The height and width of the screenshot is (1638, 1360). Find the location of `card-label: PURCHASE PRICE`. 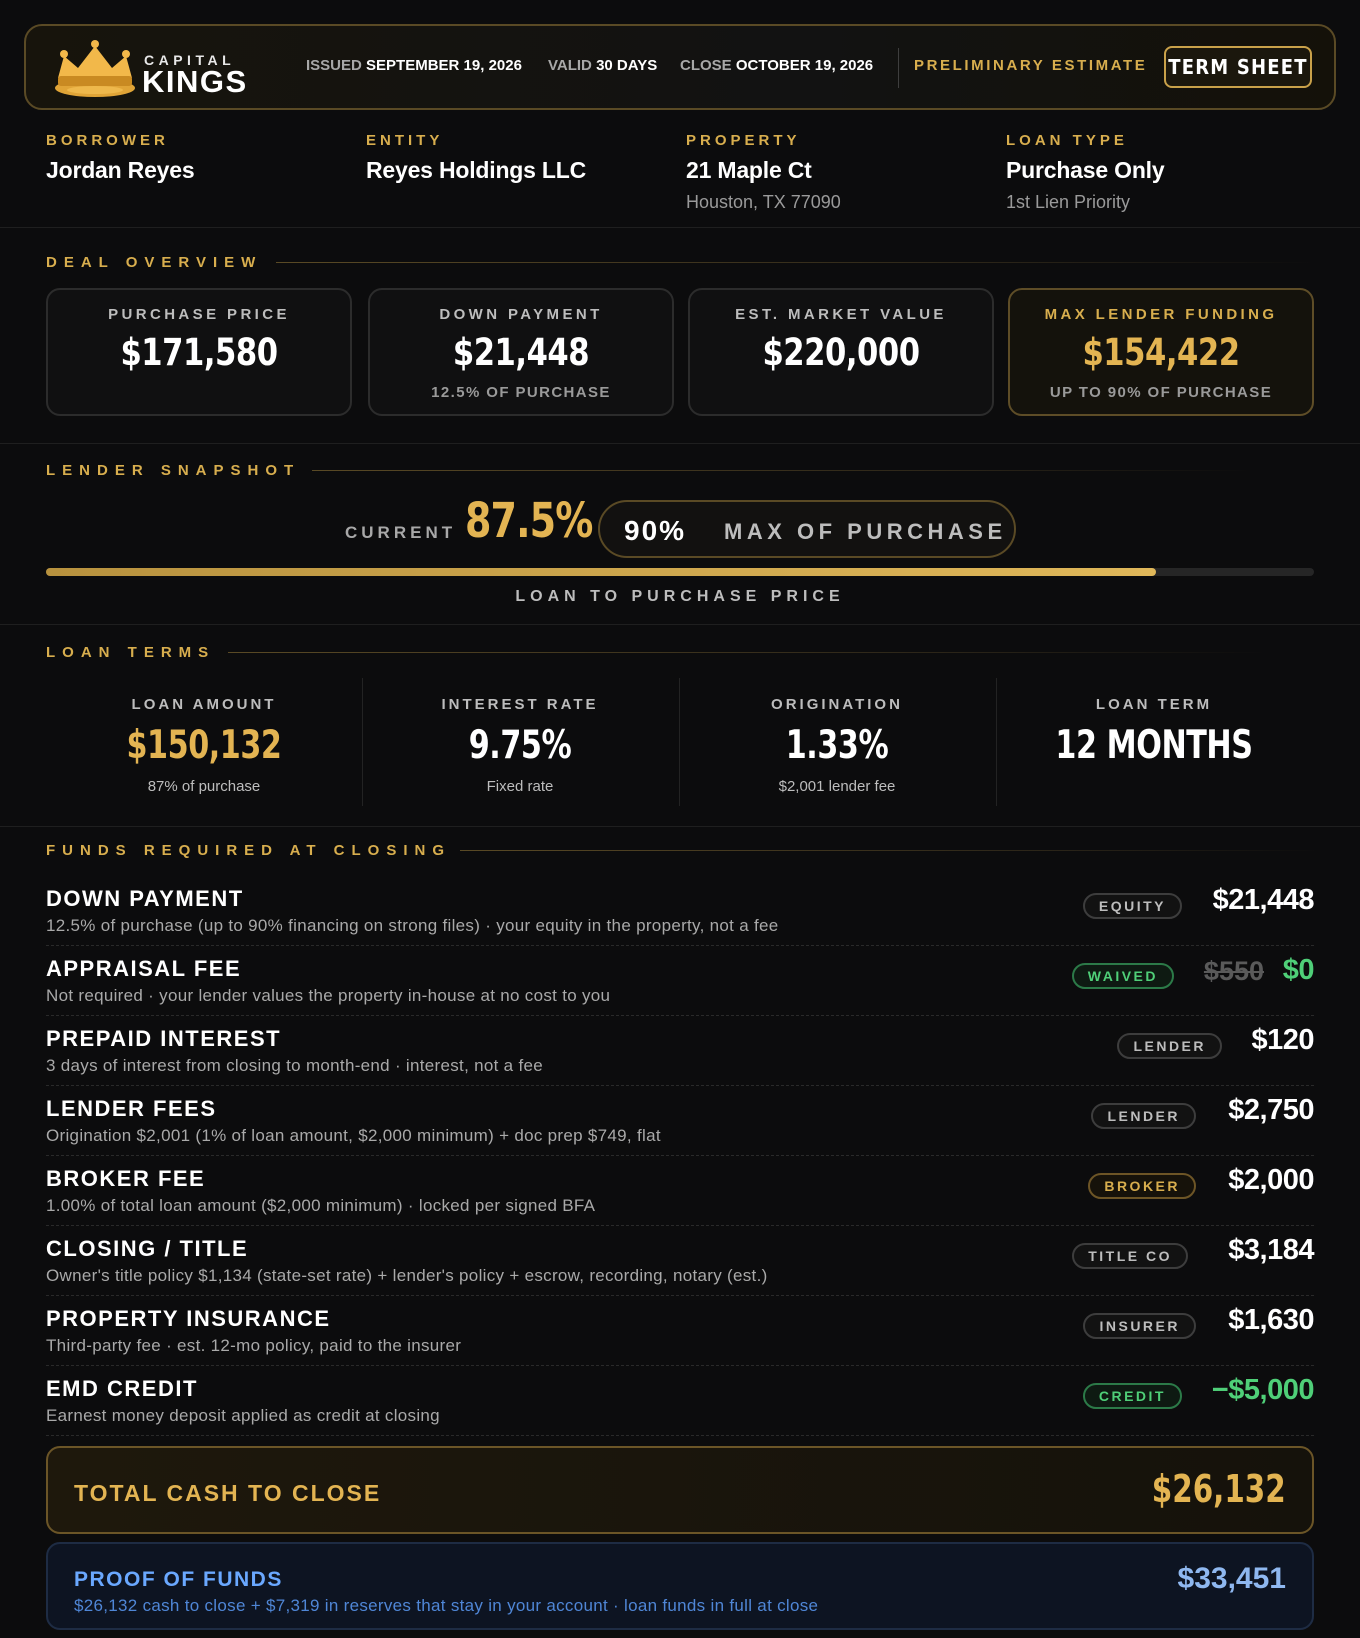

card-label: PURCHASE PRICE is located at coordinates (199, 314).